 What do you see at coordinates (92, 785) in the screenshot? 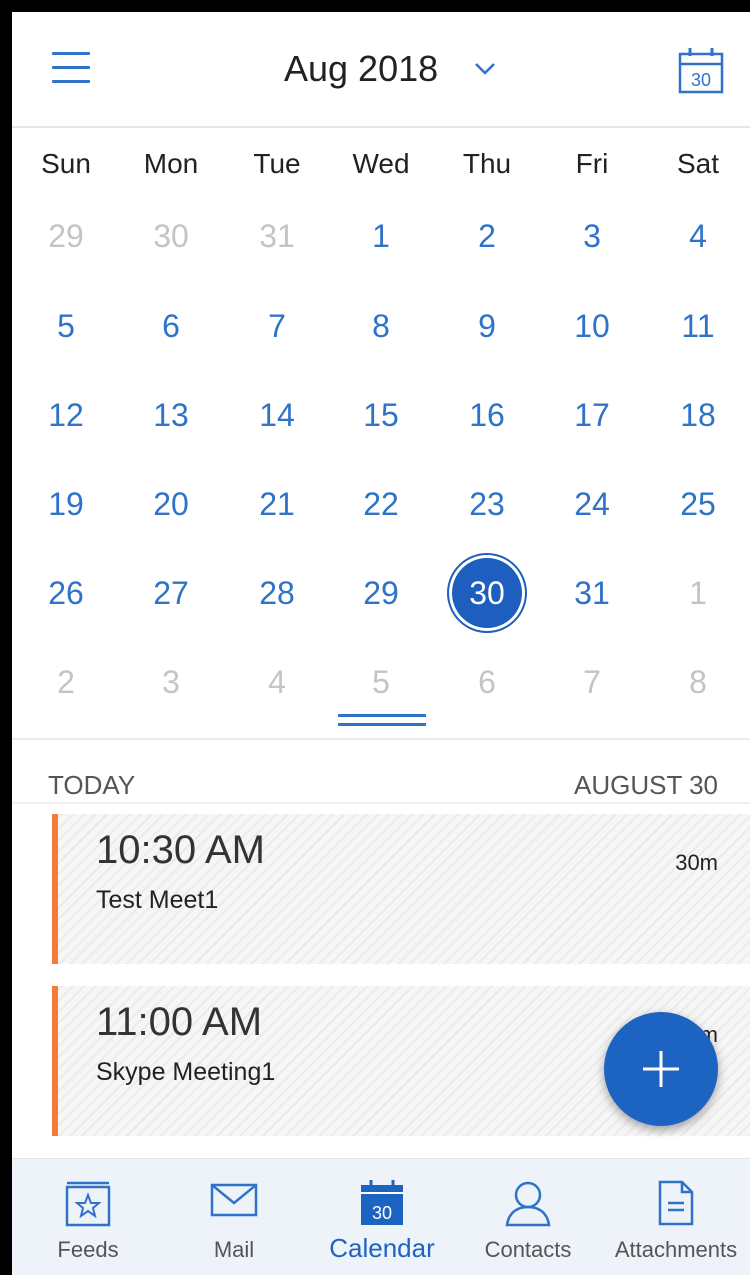
I see `agenda-today-label: TODAY` at bounding box center [92, 785].